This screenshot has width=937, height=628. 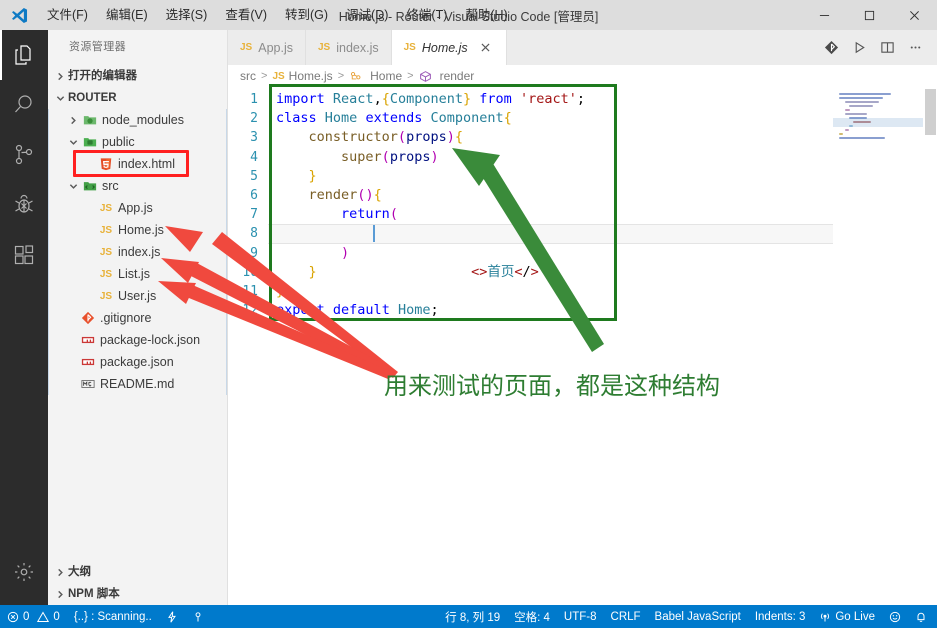 What do you see at coordinates (137, 208) in the screenshot?
I see `tree-item-app-js: JS App.js` at bounding box center [137, 208].